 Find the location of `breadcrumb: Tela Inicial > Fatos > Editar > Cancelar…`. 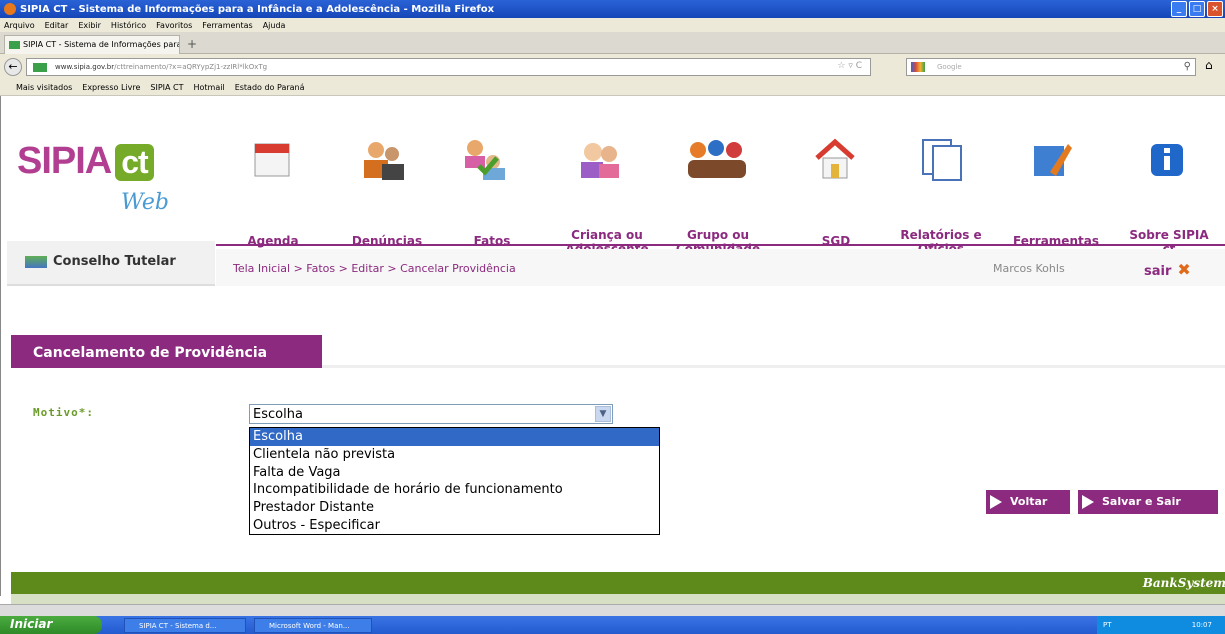

breadcrumb: Tela Inicial > Fatos > Editar > Cancelar… is located at coordinates (374, 268).